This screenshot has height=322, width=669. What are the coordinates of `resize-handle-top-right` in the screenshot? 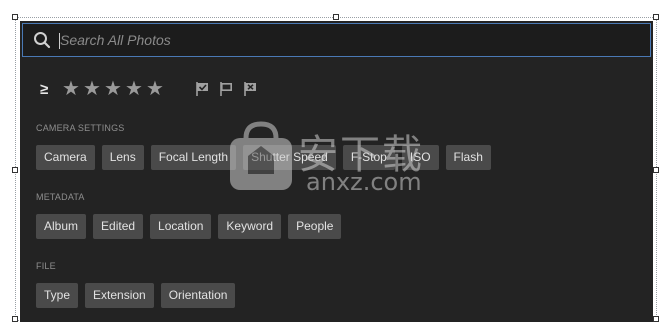 It's located at (656, 17).